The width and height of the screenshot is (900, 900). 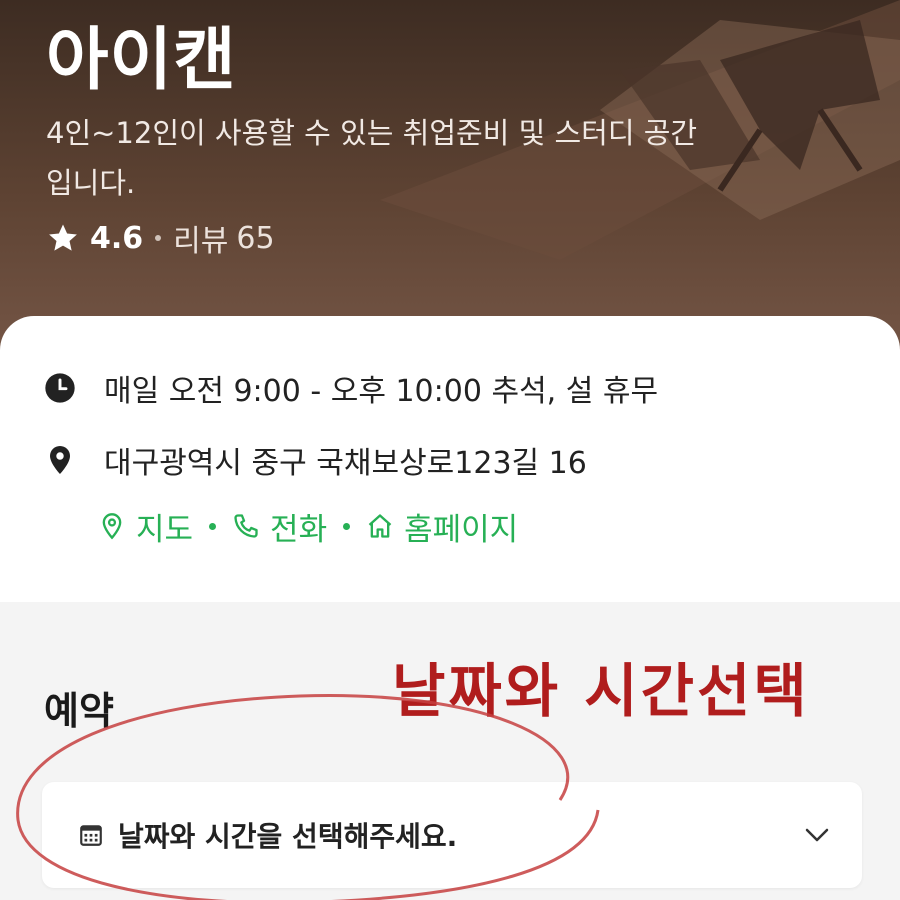 I want to click on rating-row: 4.6 리뷰 65, so click(x=160, y=238).